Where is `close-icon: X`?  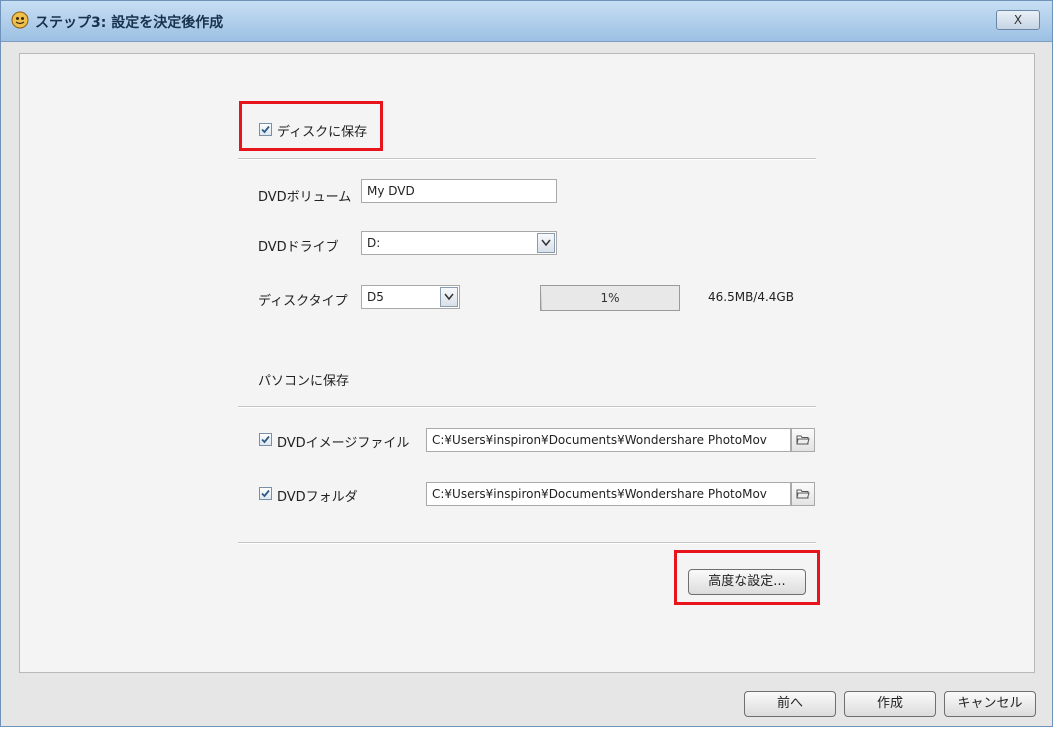 close-icon: X is located at coordinates (1018, 20).